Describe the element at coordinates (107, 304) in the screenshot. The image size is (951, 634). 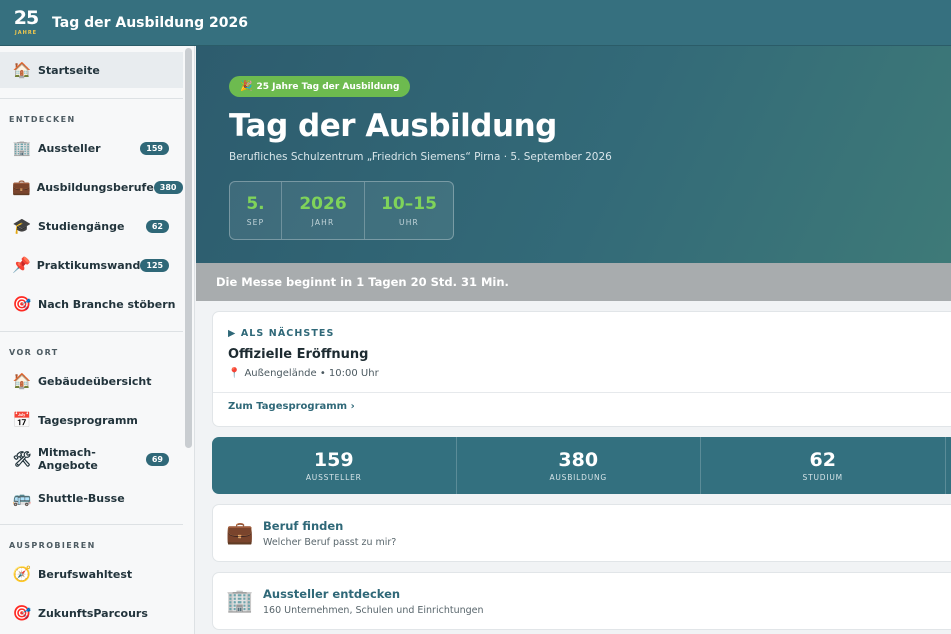
I see `sidebar-item-label: Nach Branche stöbern` at that location.